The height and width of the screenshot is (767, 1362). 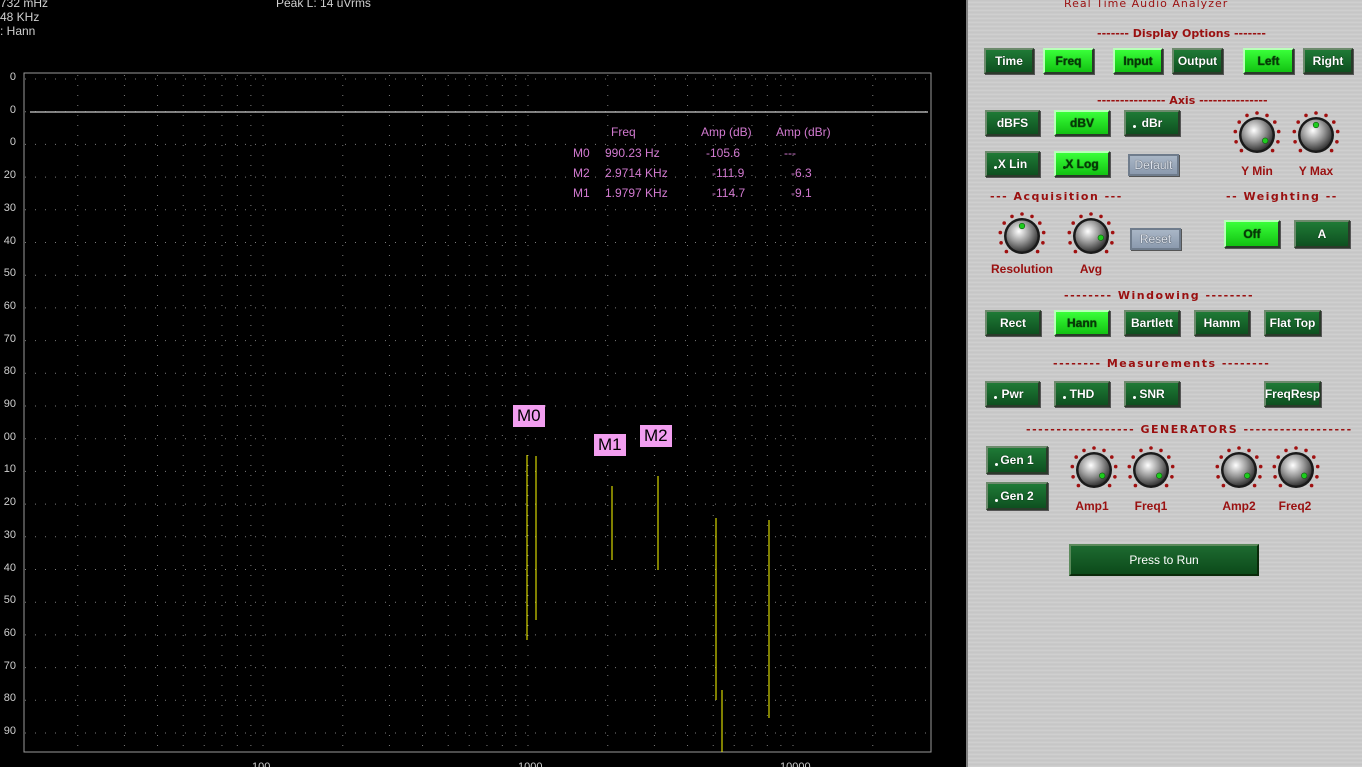 What do you see at coordinates (636, 193) in the screenshot?
I see `marker-row-freq: 1.9797 KHz` at bounding box center [636, 193].